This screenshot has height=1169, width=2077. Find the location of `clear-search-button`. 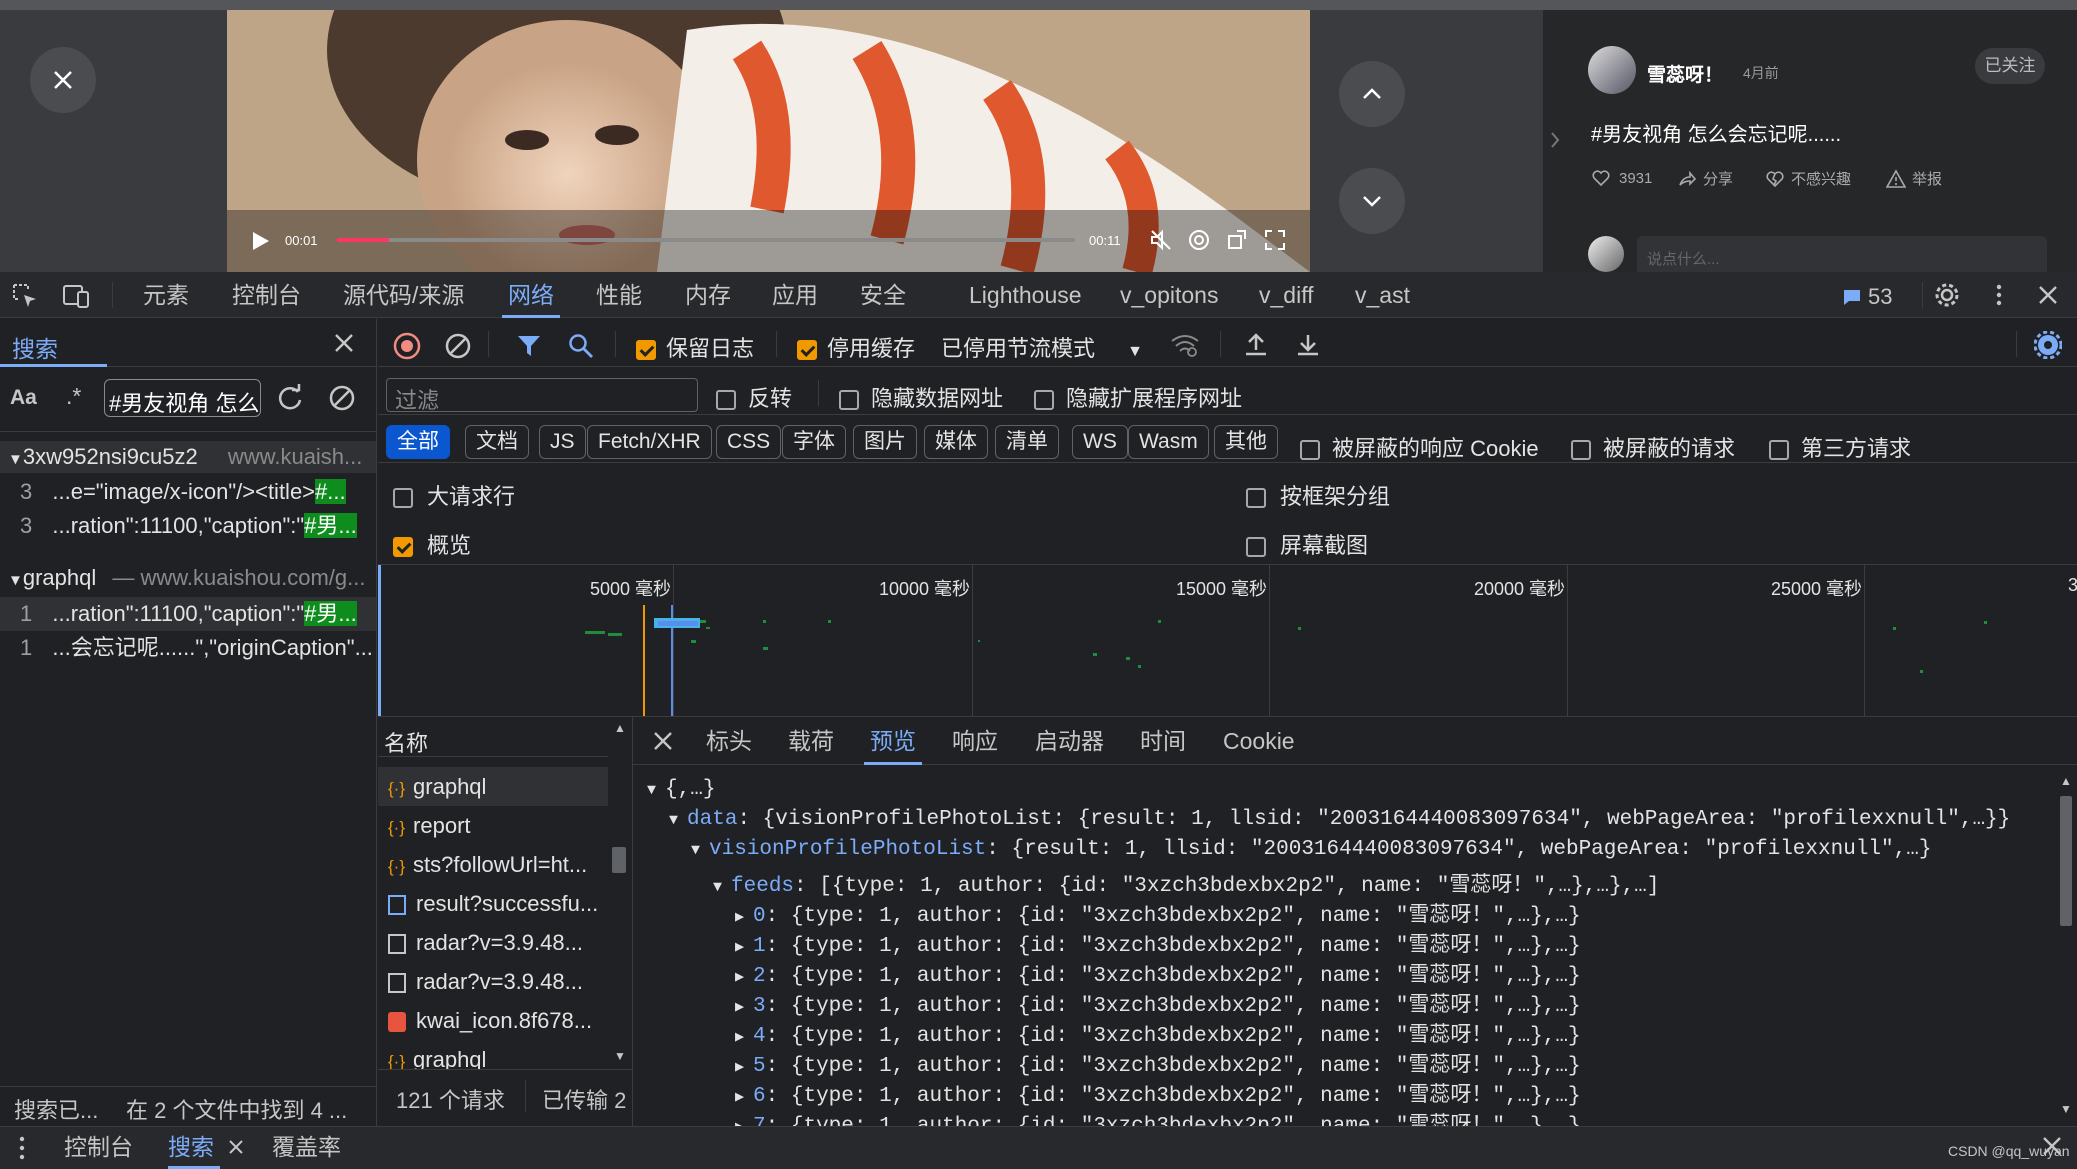

clear-search-button is located at coordinates (342, 398).